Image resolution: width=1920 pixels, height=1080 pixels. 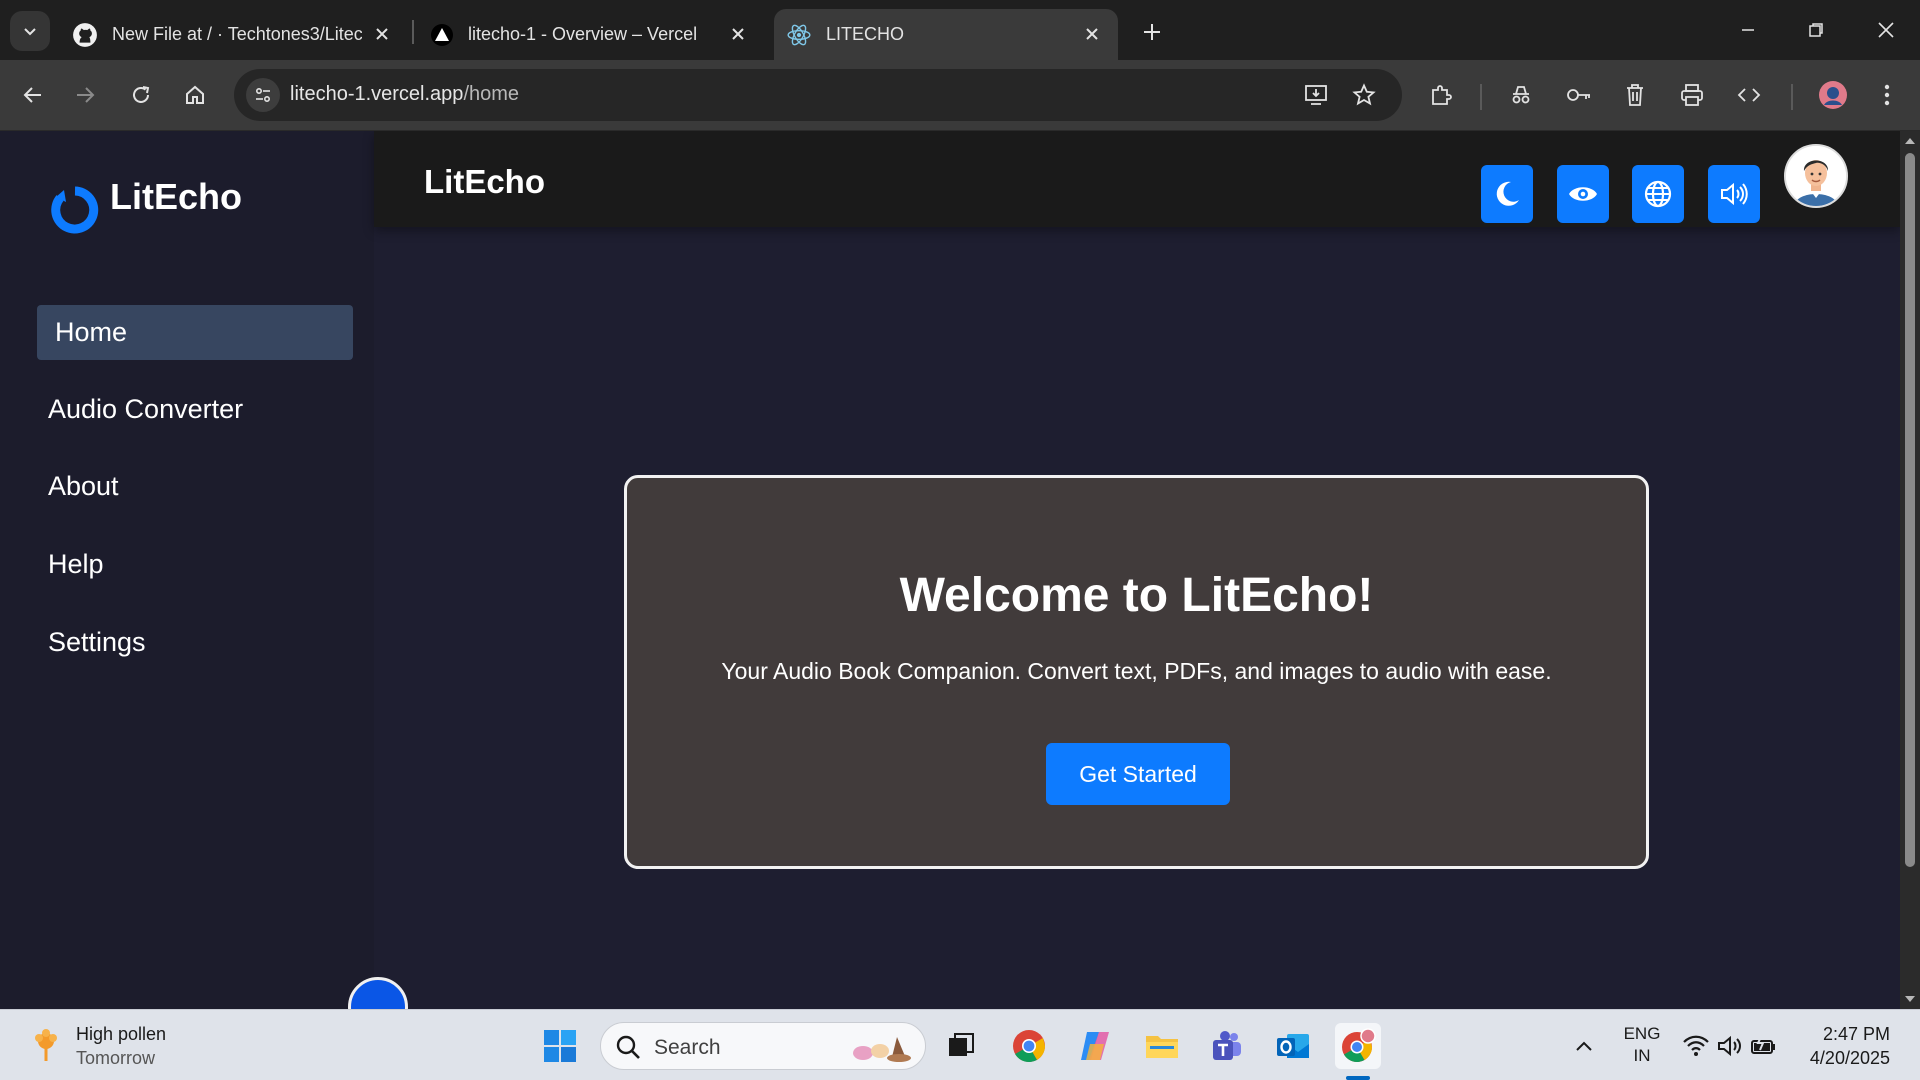 What do you see at coordinates (628, 1047) in the screenshot?
I see `search-icon` at bounding box center [628, 1047].